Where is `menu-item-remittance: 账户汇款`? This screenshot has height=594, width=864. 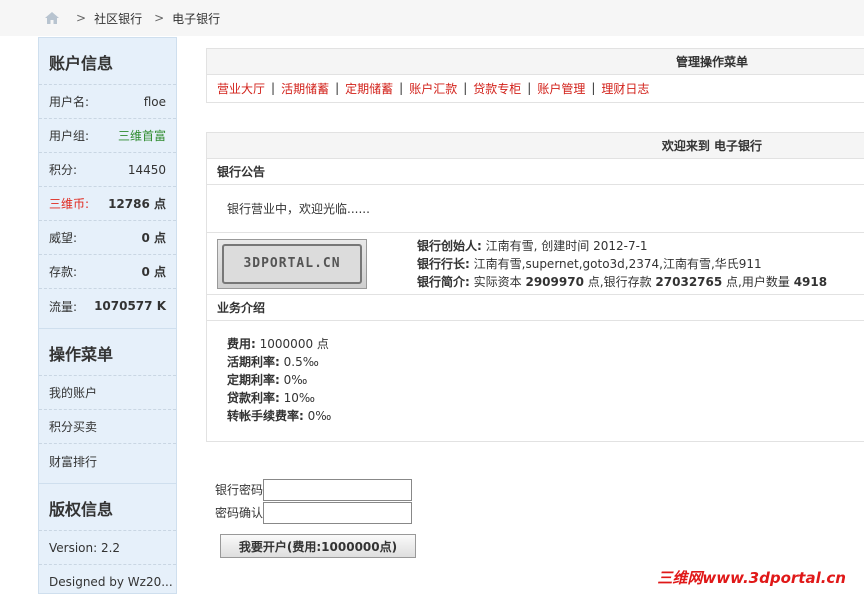
menu-item-remittance: 账户汇款 is located at coordinates (433, 88).